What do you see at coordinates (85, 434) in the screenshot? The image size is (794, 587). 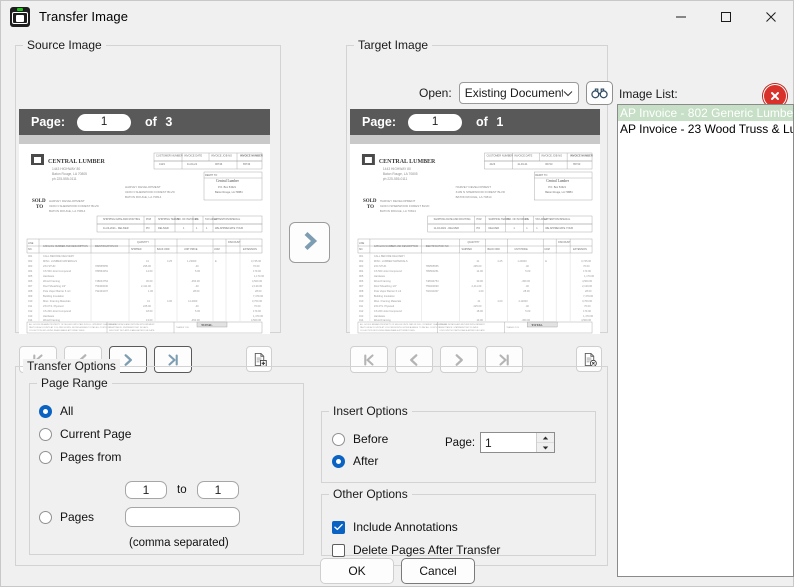 I see `page-range-option-current-page: Current Page` at bounding box center [85, 434].